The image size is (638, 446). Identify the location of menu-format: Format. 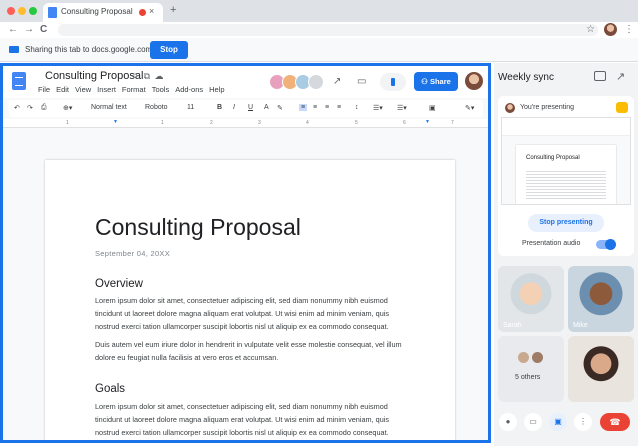
(134, 89).